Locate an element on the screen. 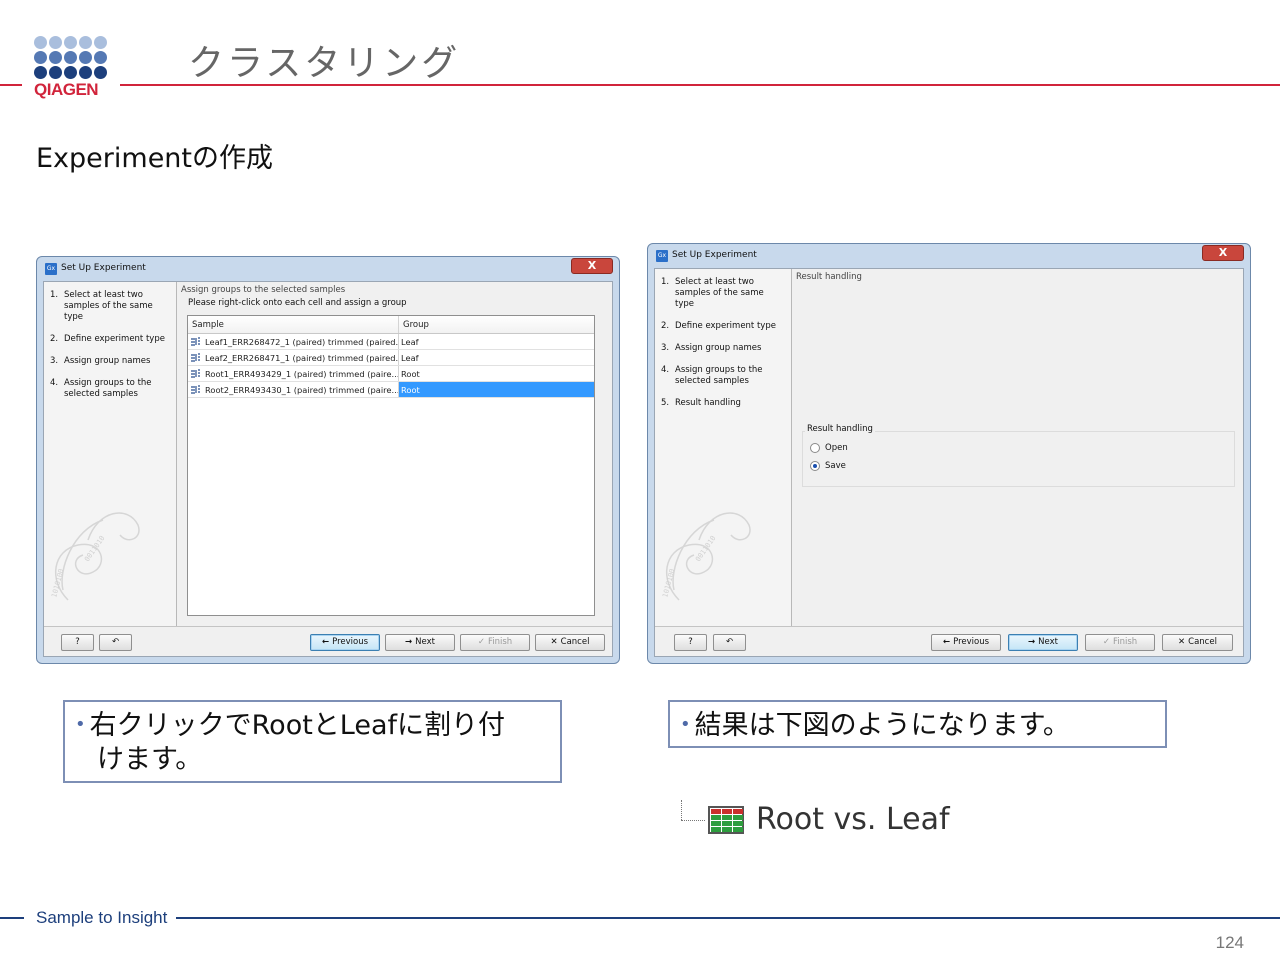 This screenshot has height=960, width=1280. qiagen-logo: QIAGEN is located at coordinates (74, 68).